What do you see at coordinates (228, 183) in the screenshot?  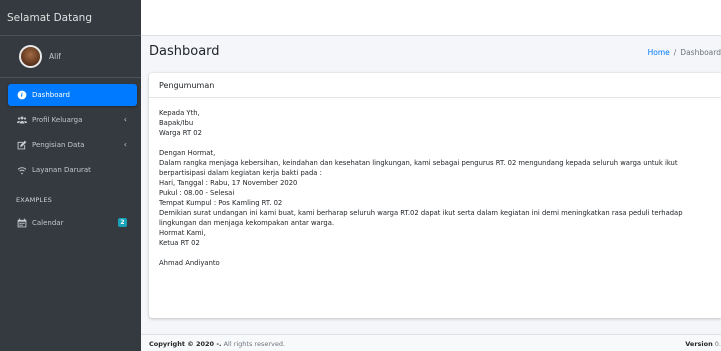 I see `announcement-line: Hari, Tanggal : Rabu, 17 November 2020` at bounding box center [228, 183].